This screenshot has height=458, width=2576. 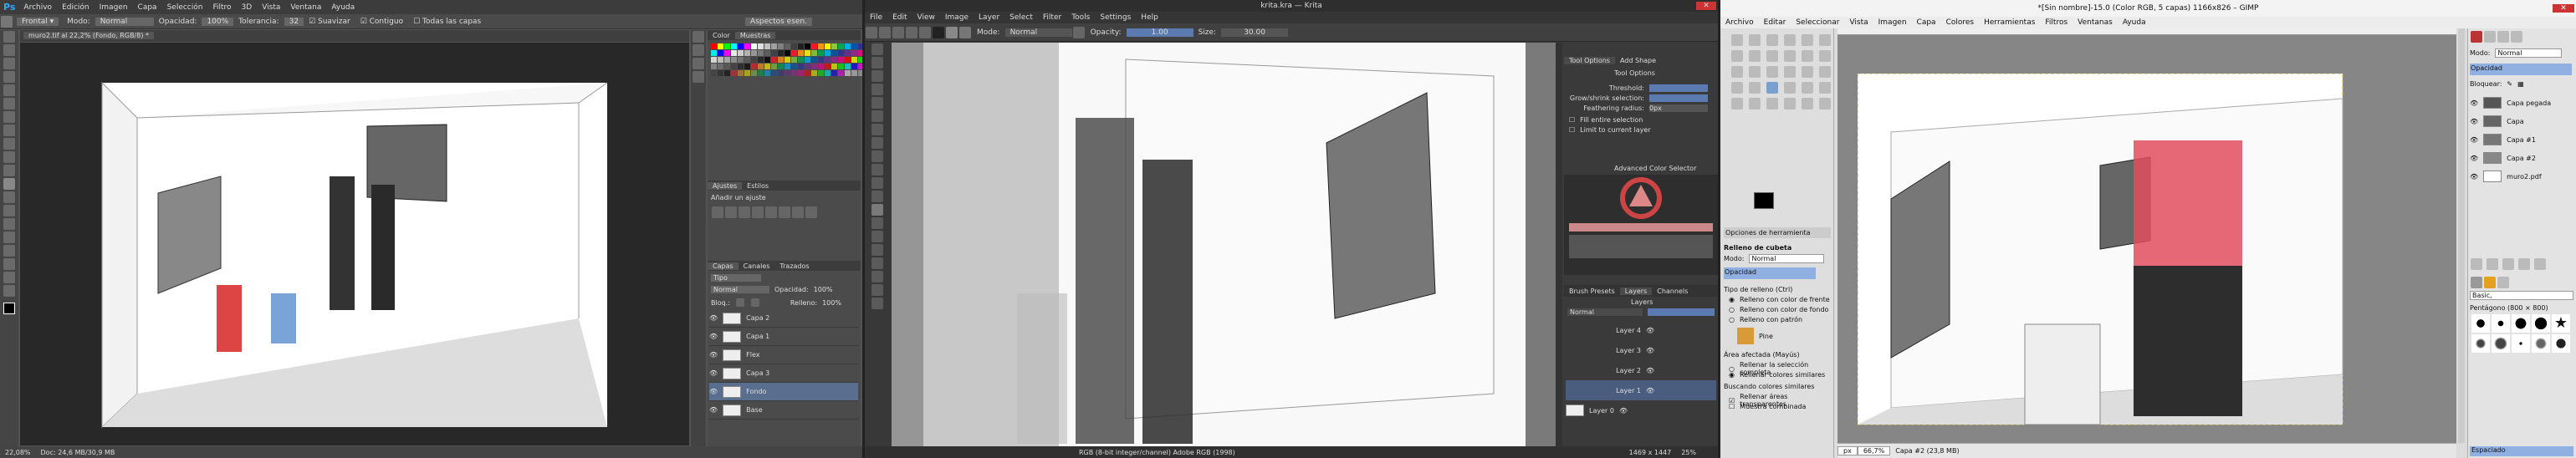 I want to click on perspective-tool-icon, so click(x=1825, y=72).